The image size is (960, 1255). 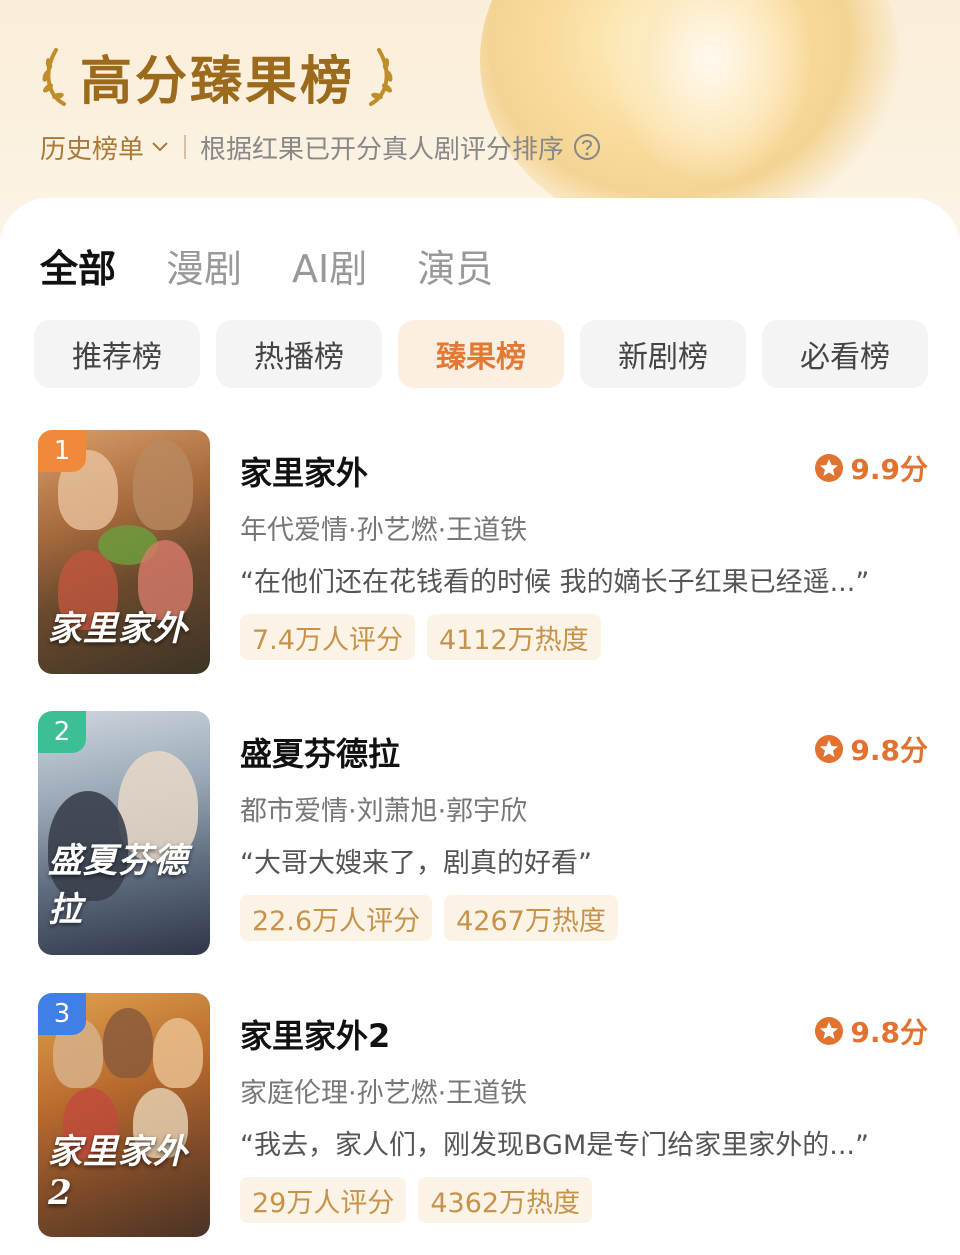 I want to click on ratings-count-badge: 7.4万人评分, so click(x=327, y=637).